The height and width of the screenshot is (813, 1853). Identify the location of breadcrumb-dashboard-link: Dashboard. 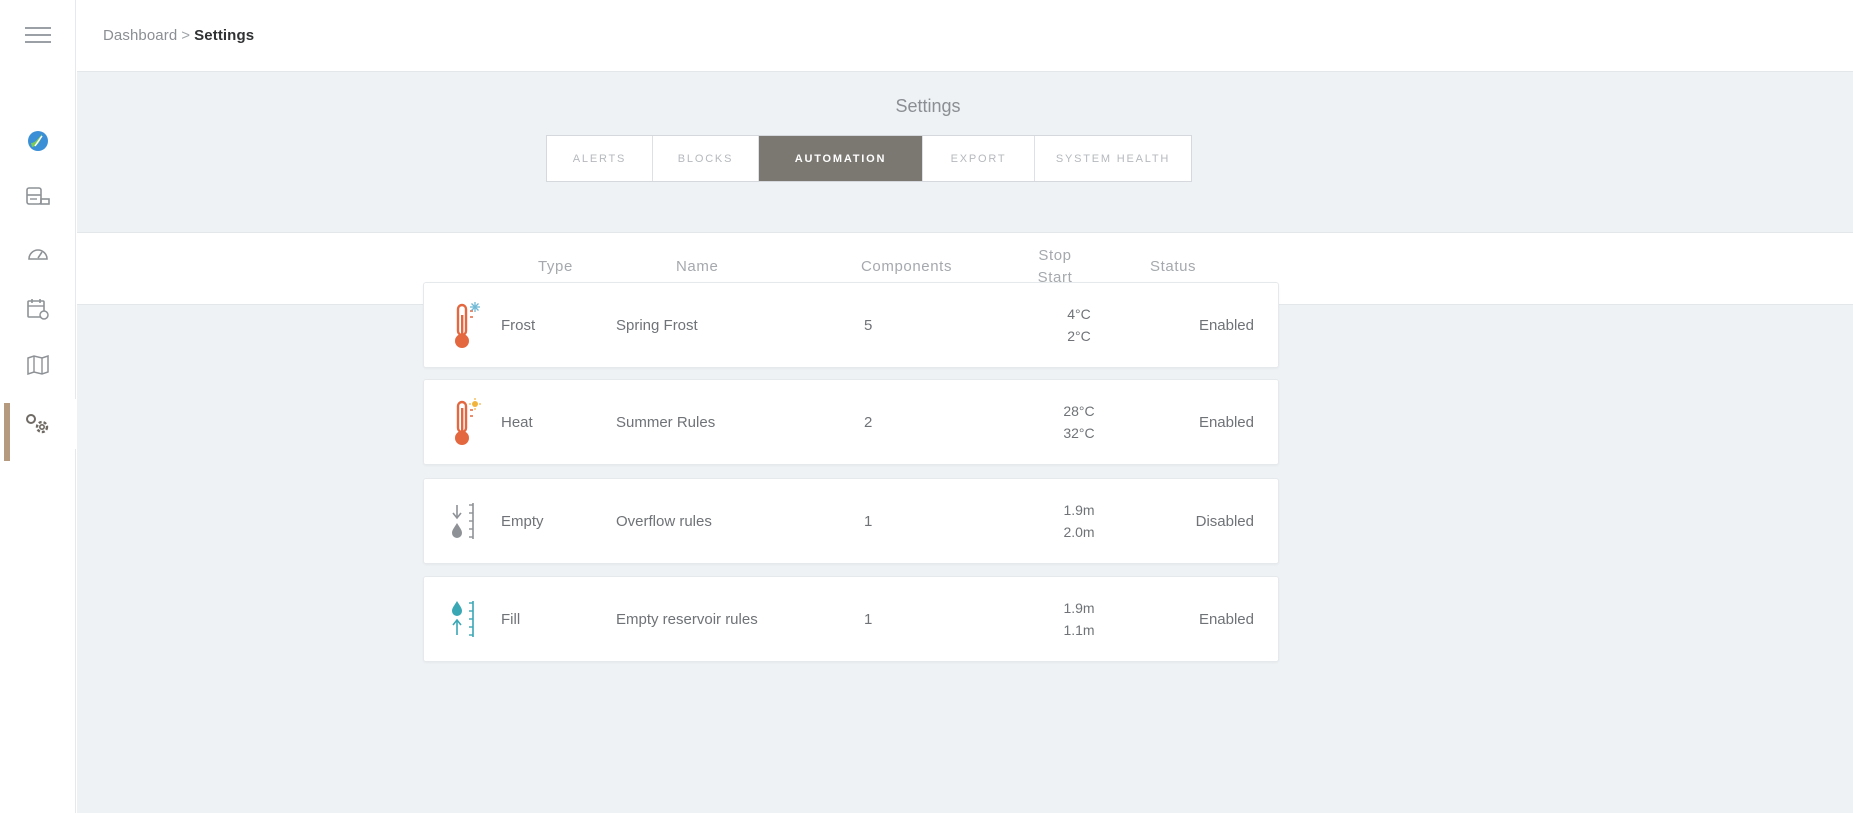
(140, 35).